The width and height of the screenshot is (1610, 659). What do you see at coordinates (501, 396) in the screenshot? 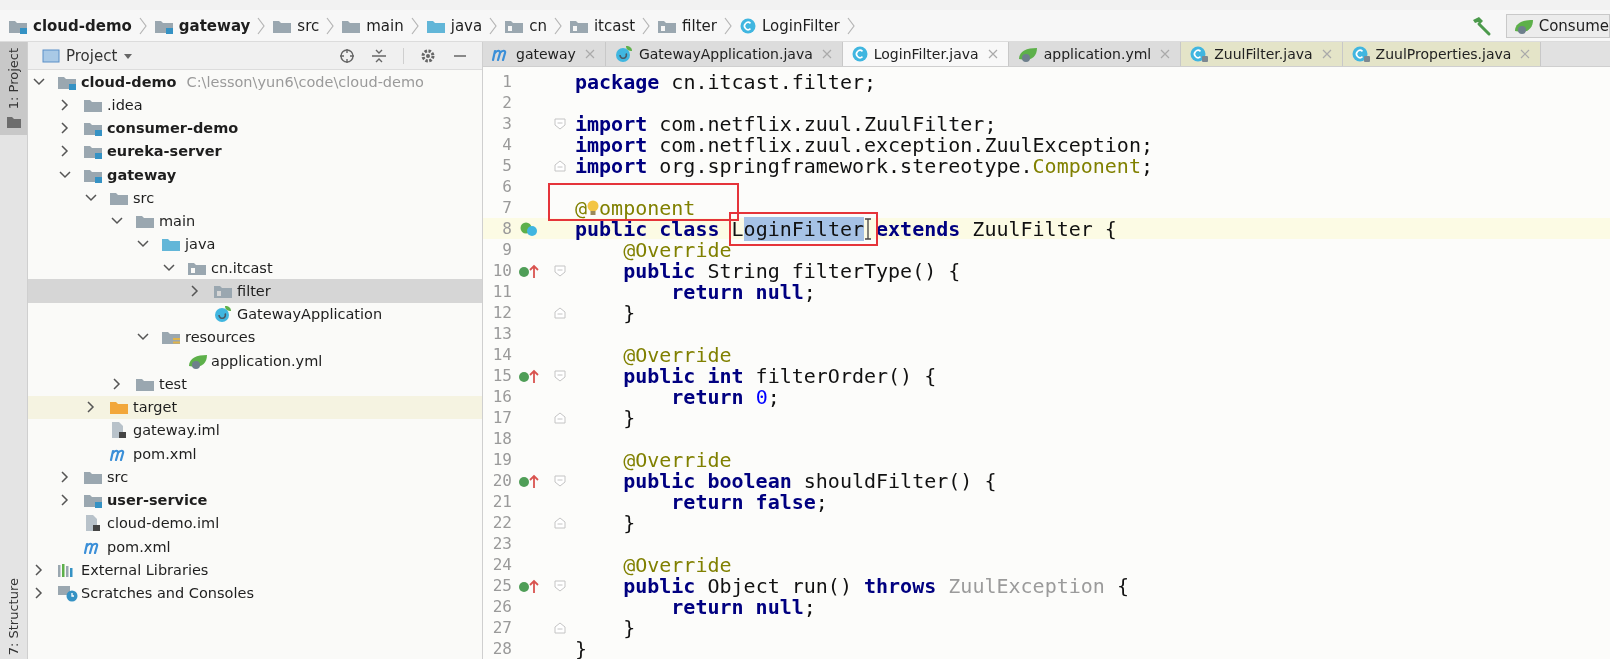
I see `line-number: 16` at bounding box center [501, 396].